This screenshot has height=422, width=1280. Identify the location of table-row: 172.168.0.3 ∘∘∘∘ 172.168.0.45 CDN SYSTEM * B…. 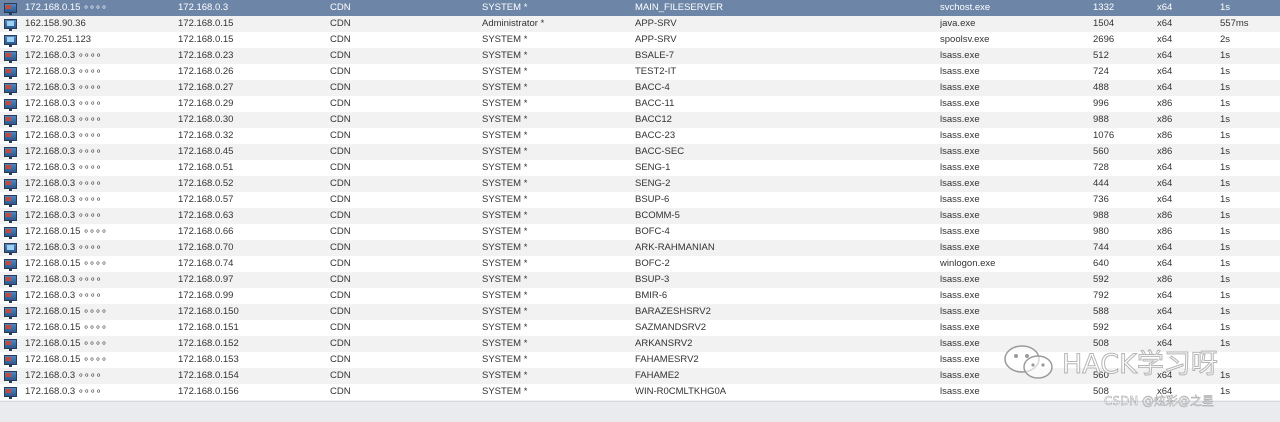
(640, 152).